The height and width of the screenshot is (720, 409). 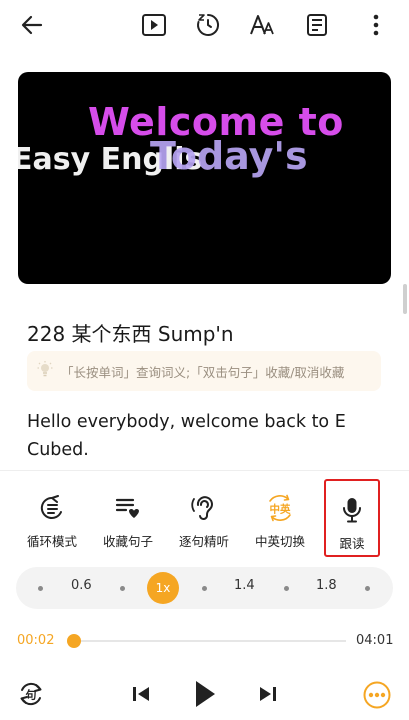 I want to click on play-icon, so click(x=205, y=694).